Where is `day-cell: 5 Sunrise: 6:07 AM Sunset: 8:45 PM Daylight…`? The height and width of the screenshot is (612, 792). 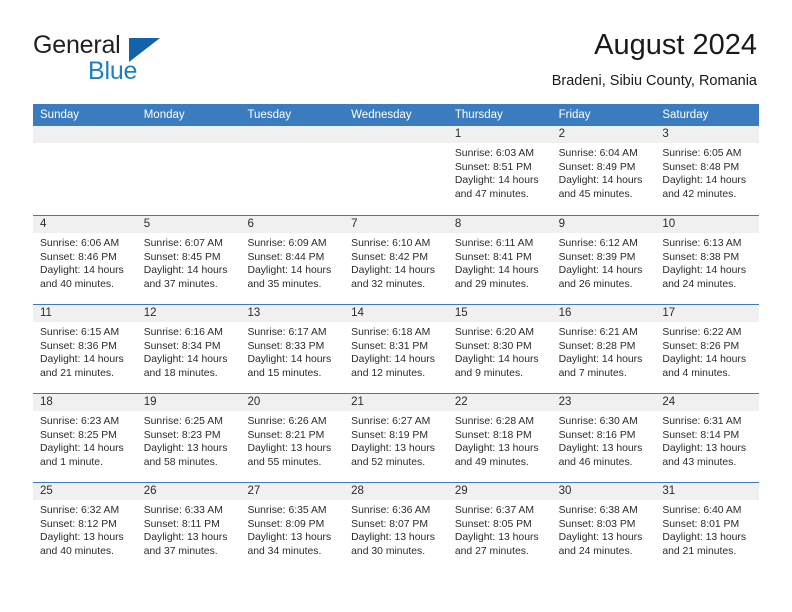 day-cell: 5 Sunrise: 6:07 AM Sunset: 8:45 PM Daylight… is located at coordinates (188, 260).